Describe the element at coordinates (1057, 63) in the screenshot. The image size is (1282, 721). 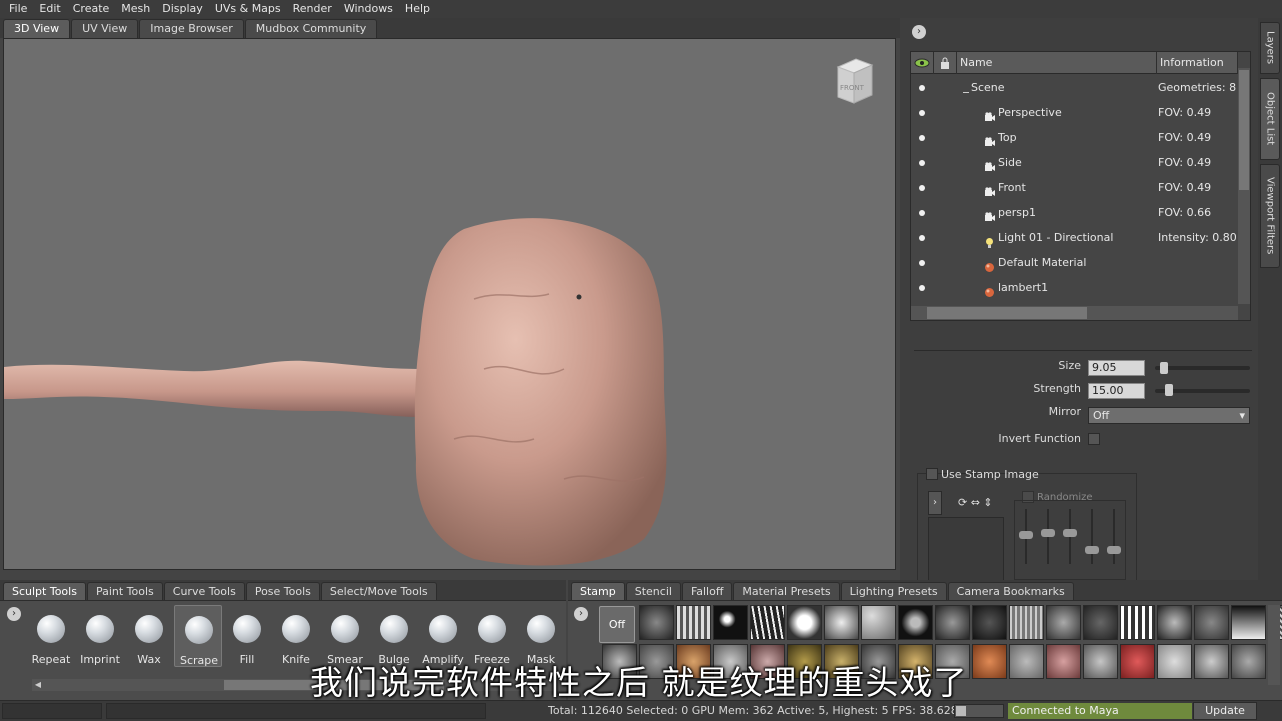
I see `column-name: Name` at that location.